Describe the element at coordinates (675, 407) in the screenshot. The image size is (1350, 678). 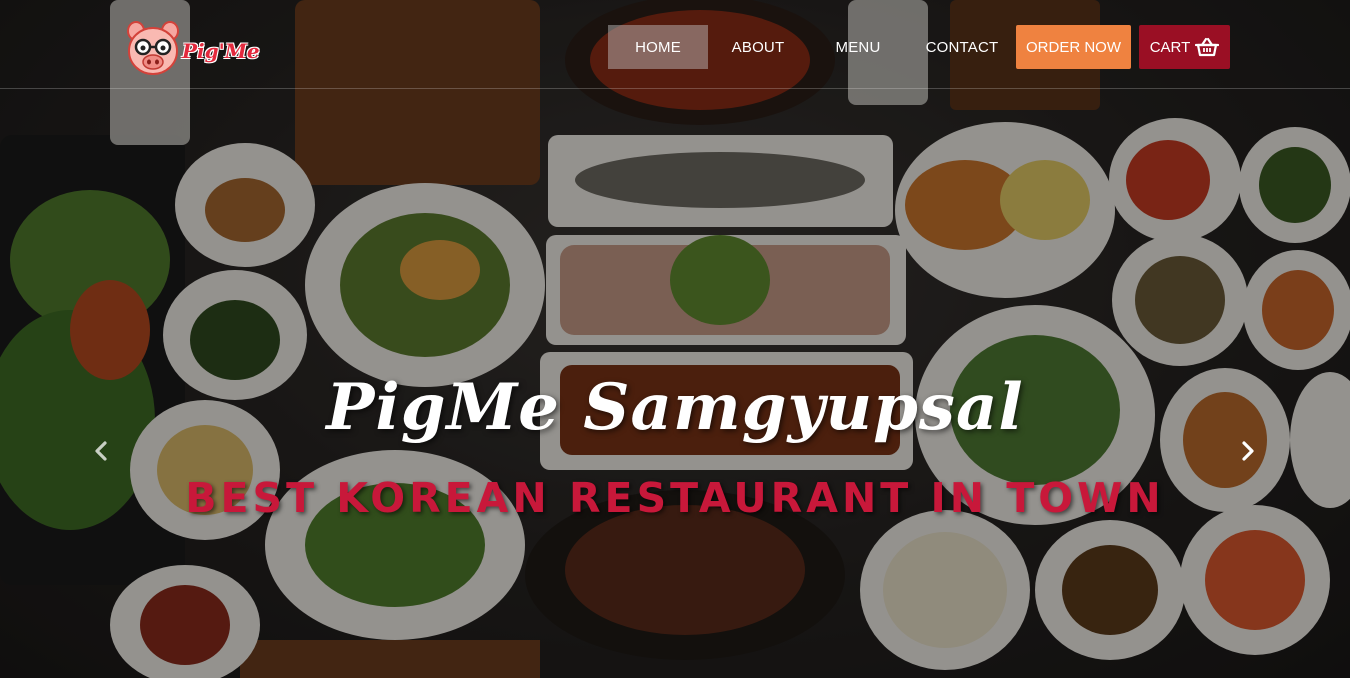
I see `hero-title: PigMe Samgyupsal` at that location.